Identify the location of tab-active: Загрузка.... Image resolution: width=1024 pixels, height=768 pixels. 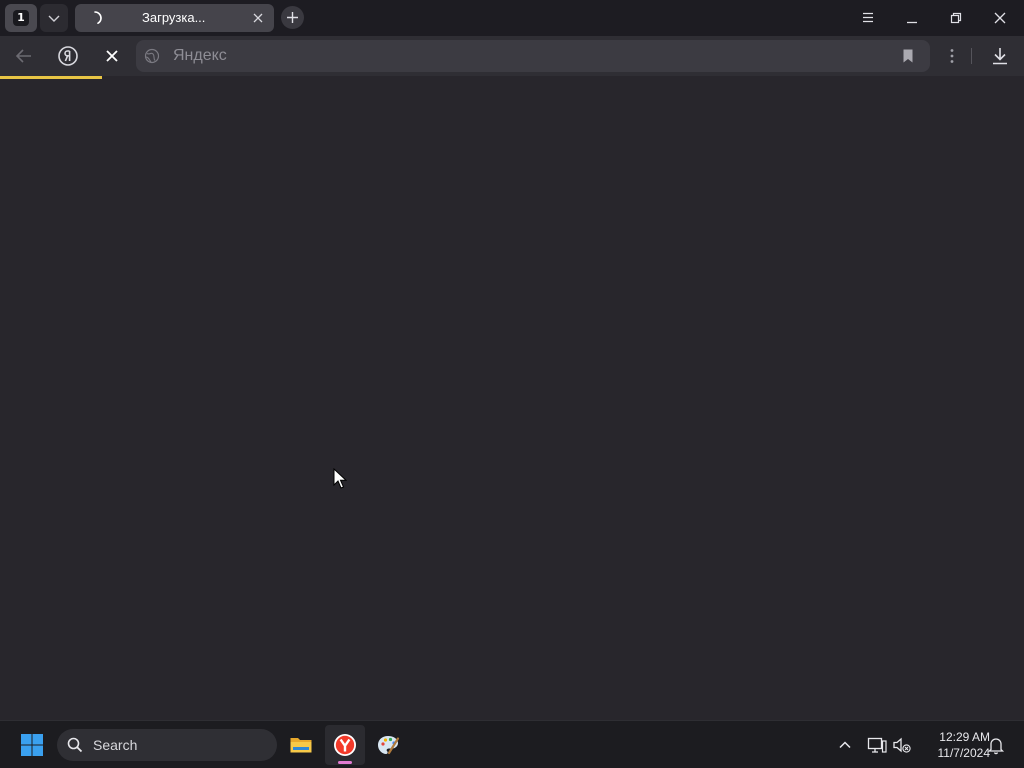
(174, 18).